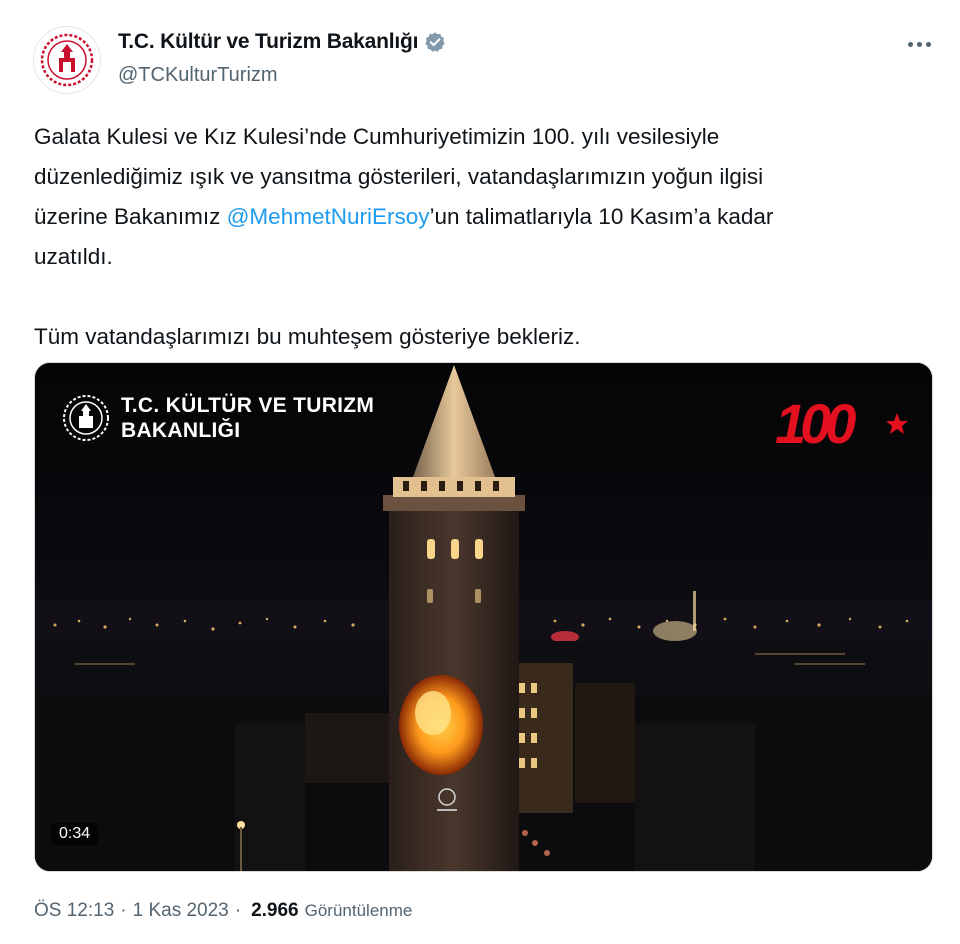 The width and height of the screenshot is (960, 944). I want to click on tweet-date: 1 Kas 2023, so click(181, 911).